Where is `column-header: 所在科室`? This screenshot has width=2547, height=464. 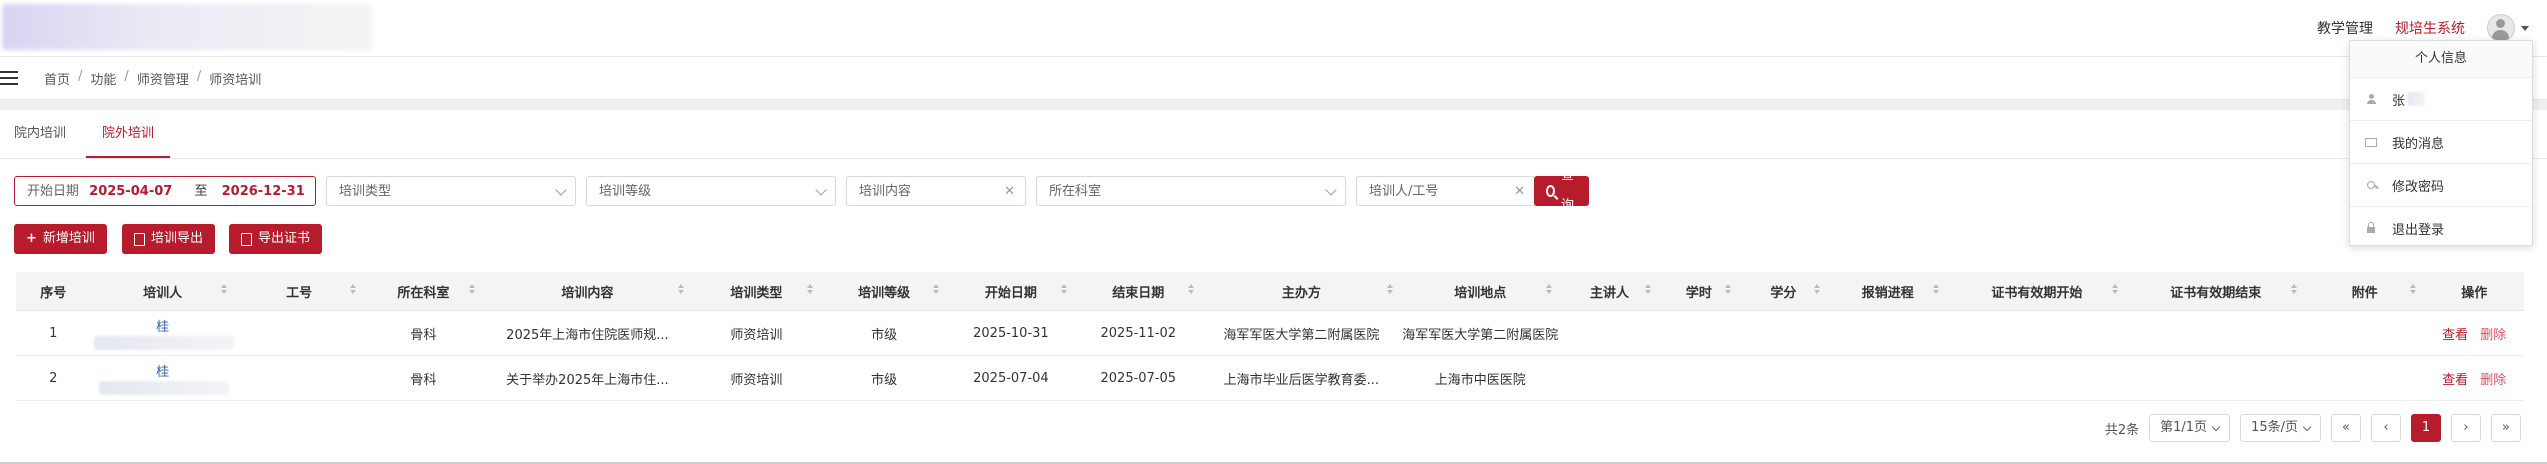 column-header: 所在科室 is located at coordinates (423, 291).